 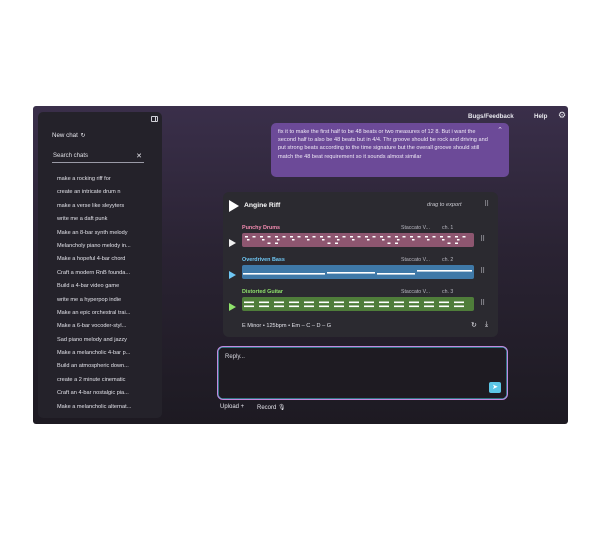 I want to click on chat-history-item: Build a 4-bar video game, so click(x=94, y=288).